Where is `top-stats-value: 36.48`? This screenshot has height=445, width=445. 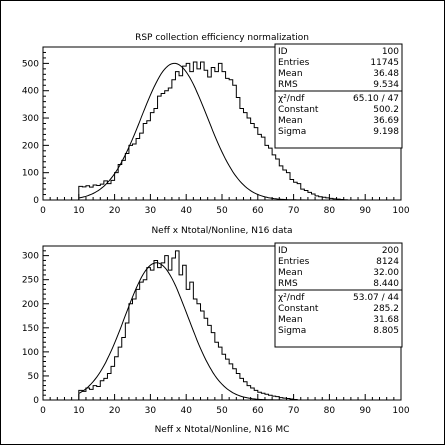 top-stats-value: 36.48 is located at coordinates (386, 74).